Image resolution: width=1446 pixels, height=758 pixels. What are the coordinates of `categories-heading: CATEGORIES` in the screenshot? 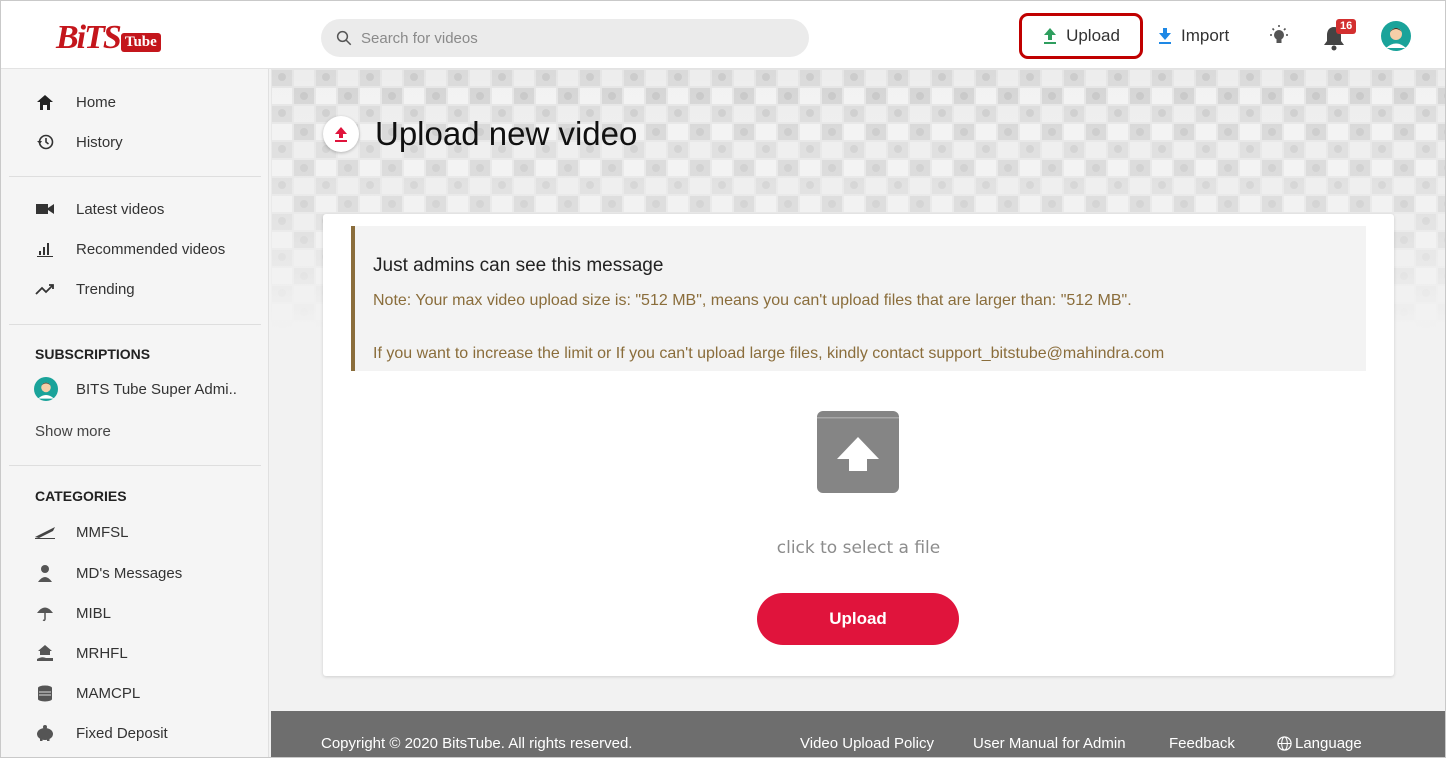 It's located at (81, 496).